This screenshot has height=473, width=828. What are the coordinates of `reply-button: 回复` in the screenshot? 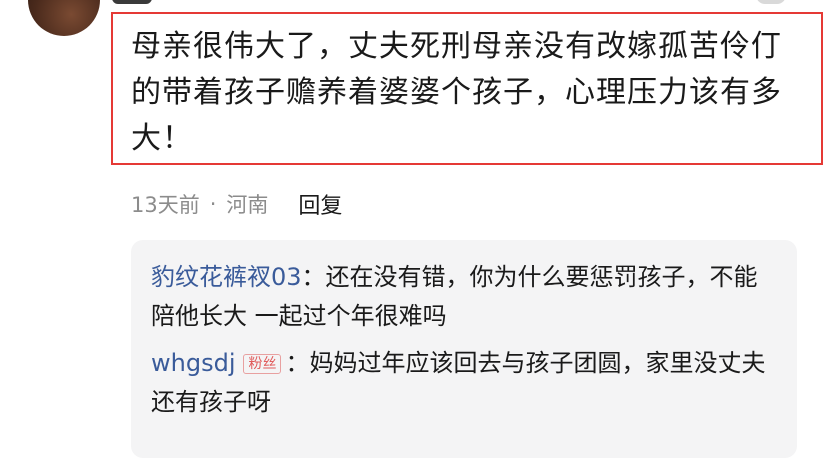 It's located at (320, 204).